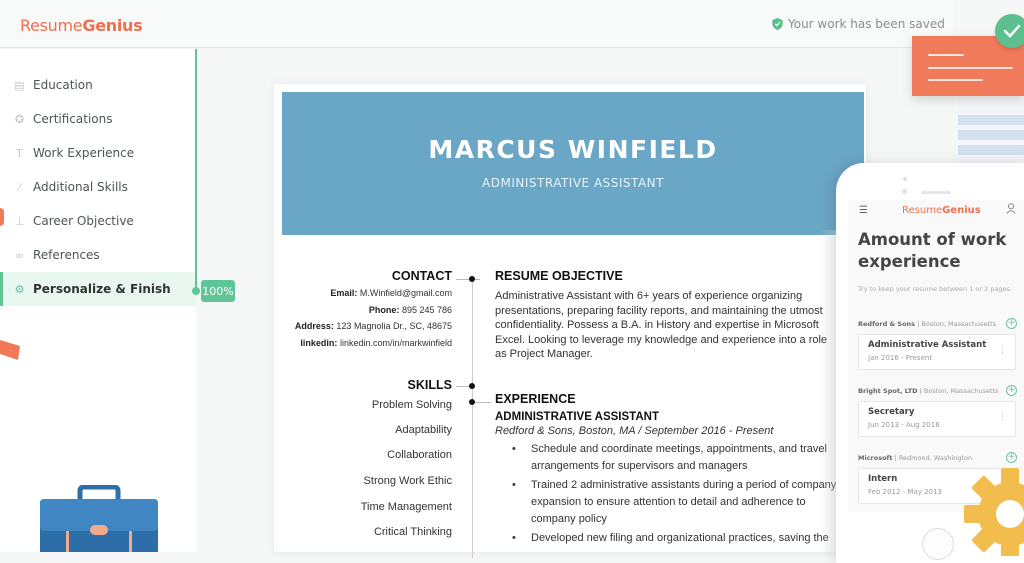 The width and height of the screenshot is (1024, 563). What do you see at coordinates (373, 326) in the screenshot?
I see `contact-address: Address: 123 Magnolia Dr., SC, 48675` at bounding box center [373, 326].